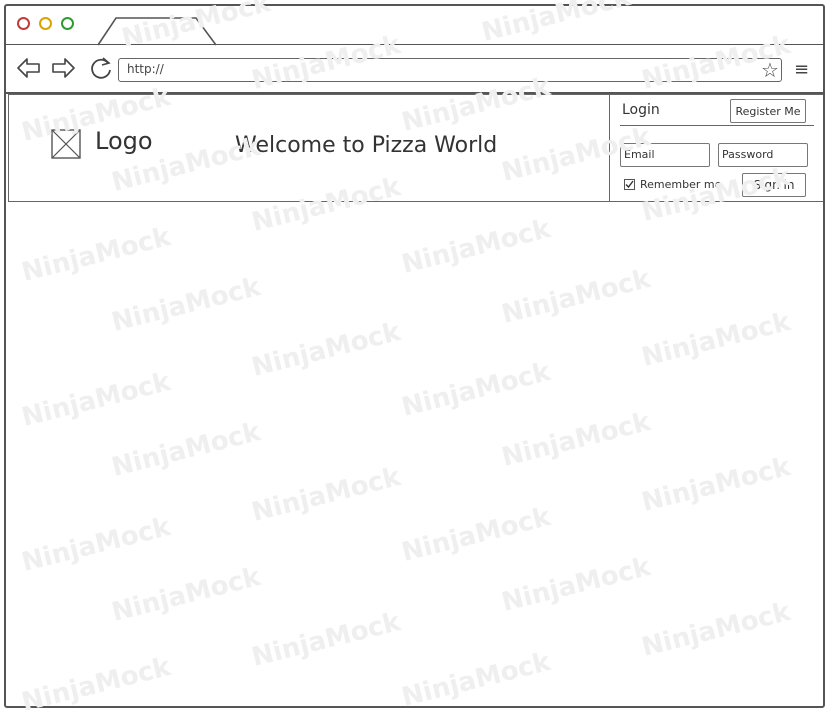 The height and width of the screenshot is (718, 831). I want to click on url-text: http://, so click(145, 69).